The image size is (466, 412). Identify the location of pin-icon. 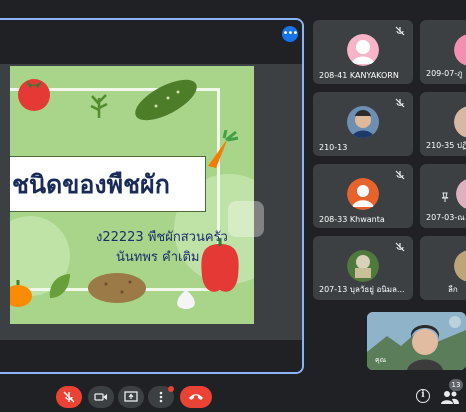
(445, 197).